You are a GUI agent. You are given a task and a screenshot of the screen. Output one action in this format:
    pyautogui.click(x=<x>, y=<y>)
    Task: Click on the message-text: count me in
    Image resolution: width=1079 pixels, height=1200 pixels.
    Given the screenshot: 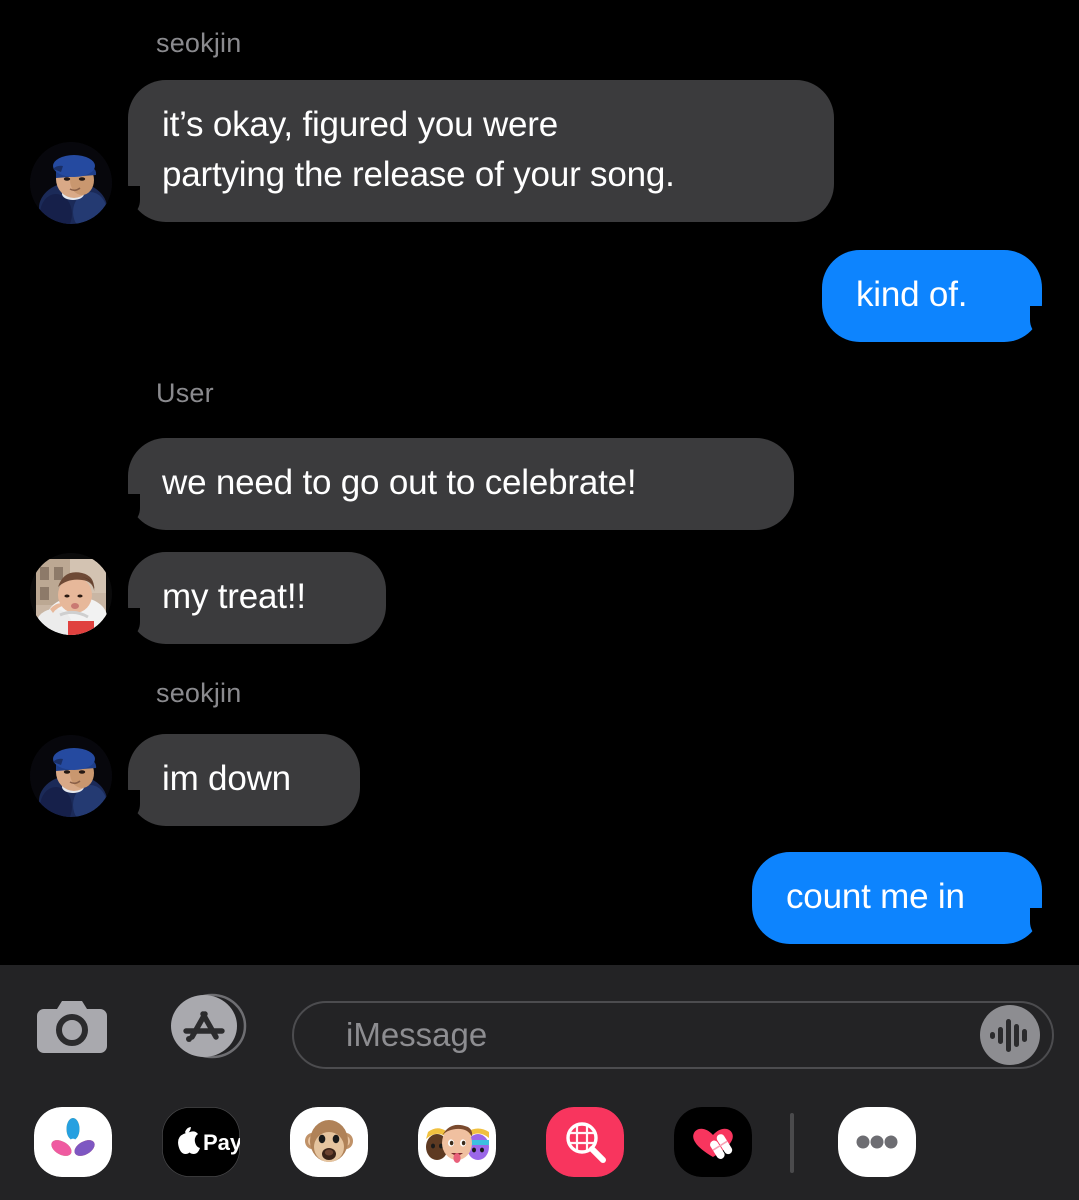 What is the action you would take?
    pyautogui.click(x=875, y=896)
    